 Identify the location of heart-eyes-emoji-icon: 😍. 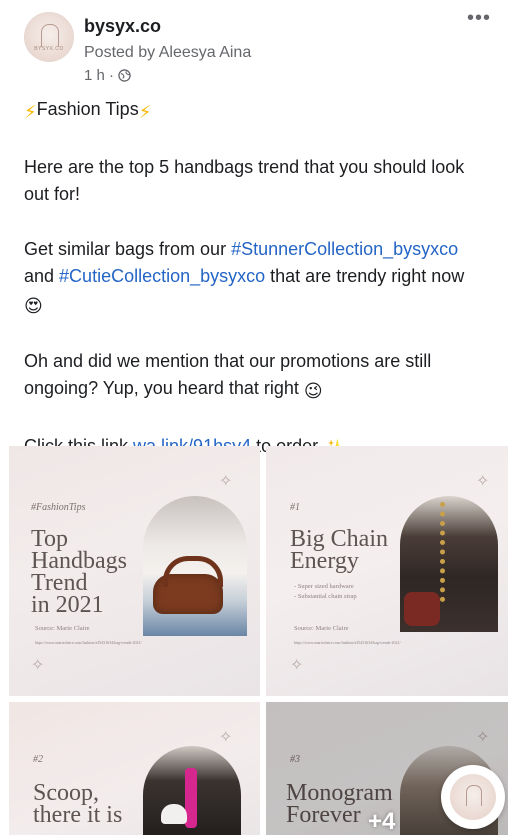
(33, 306).